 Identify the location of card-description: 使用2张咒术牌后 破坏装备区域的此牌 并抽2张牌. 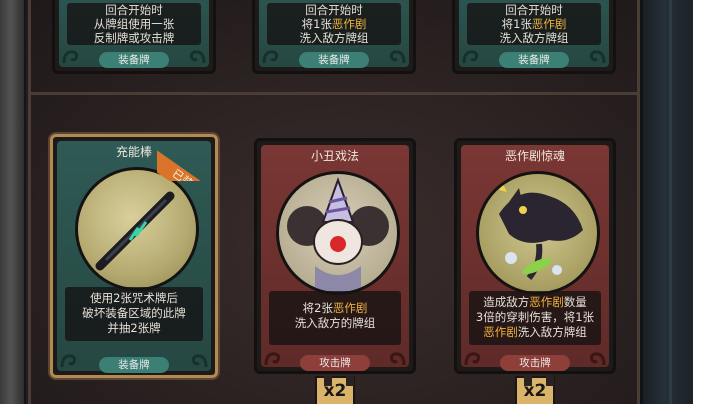
(134, 314).